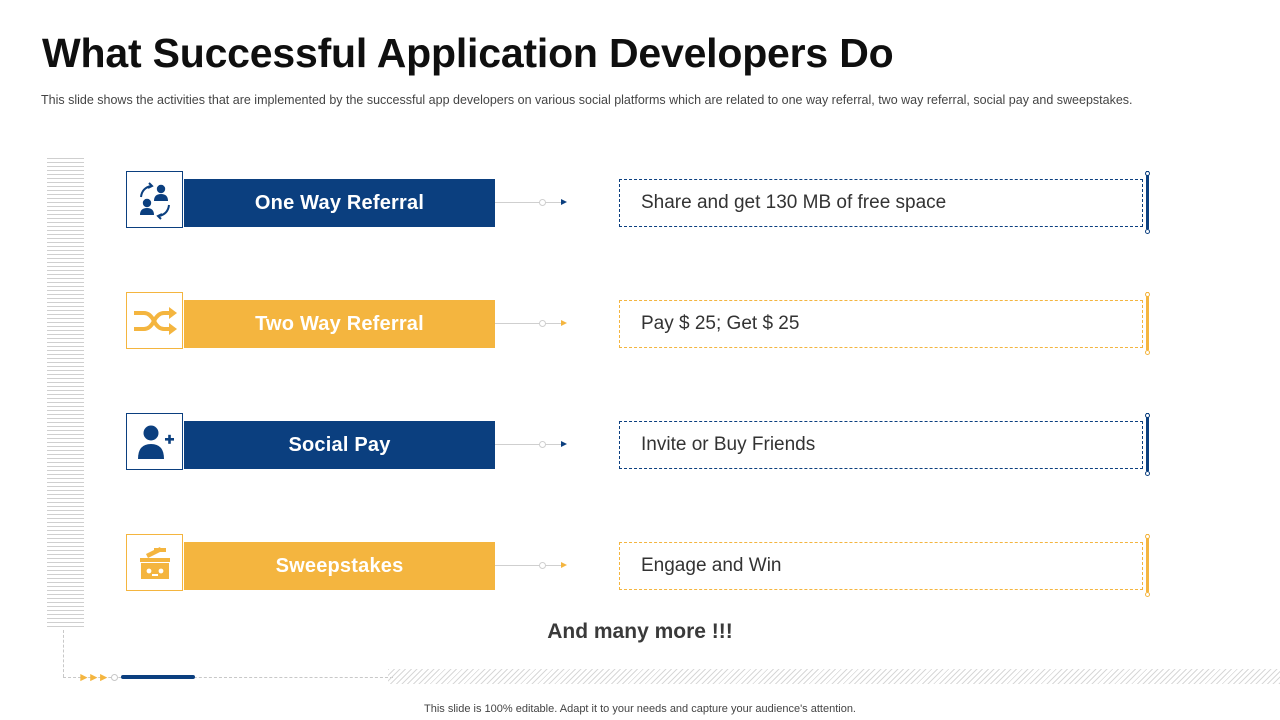 The height and width of the screenshot is (720, 1280). I want to click on activity-row-sweepstakes: Sweepstakes Engage and Win, so click(640, 565).